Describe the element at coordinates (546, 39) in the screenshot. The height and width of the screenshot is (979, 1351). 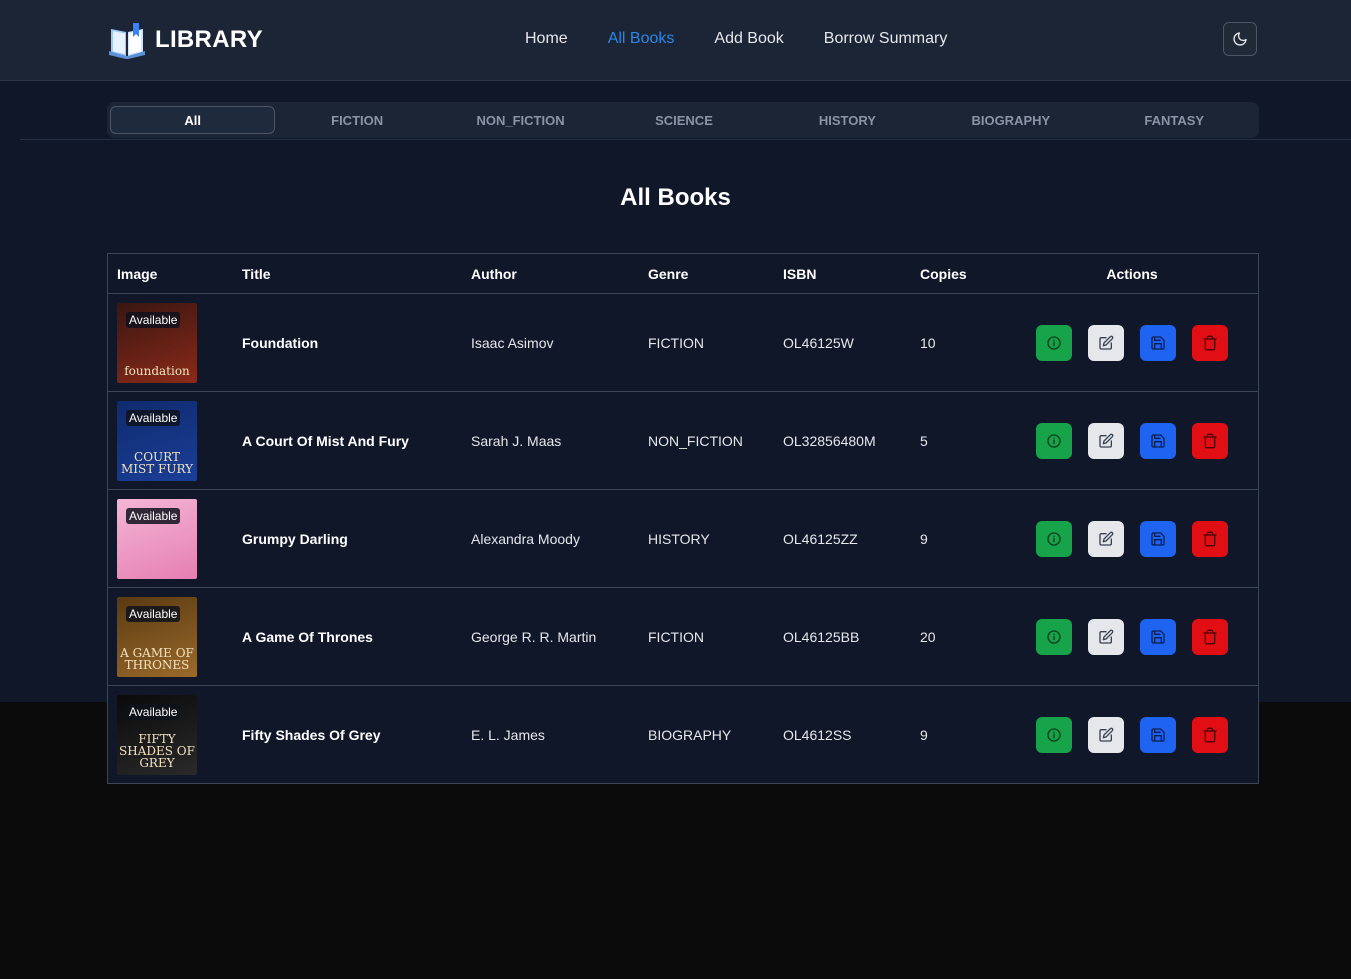
I see `nav-home: Home` at that location.